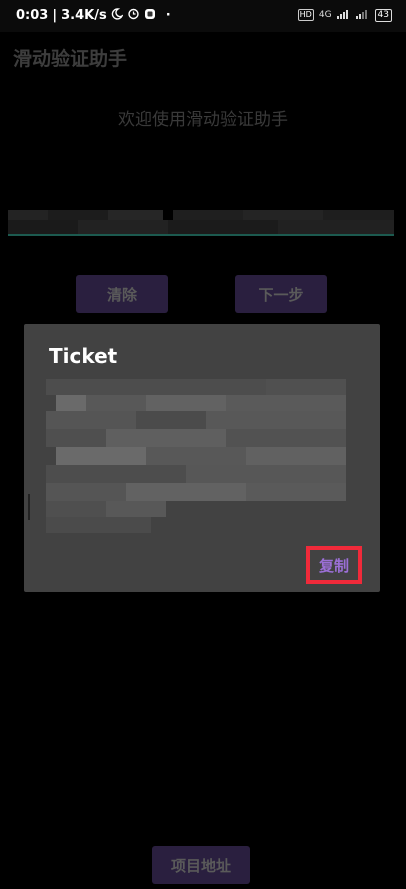  What do you see at coordinates (32, 15) in the screenshot?
I see `status-time: 0:03` at bounding box center [32, 15].